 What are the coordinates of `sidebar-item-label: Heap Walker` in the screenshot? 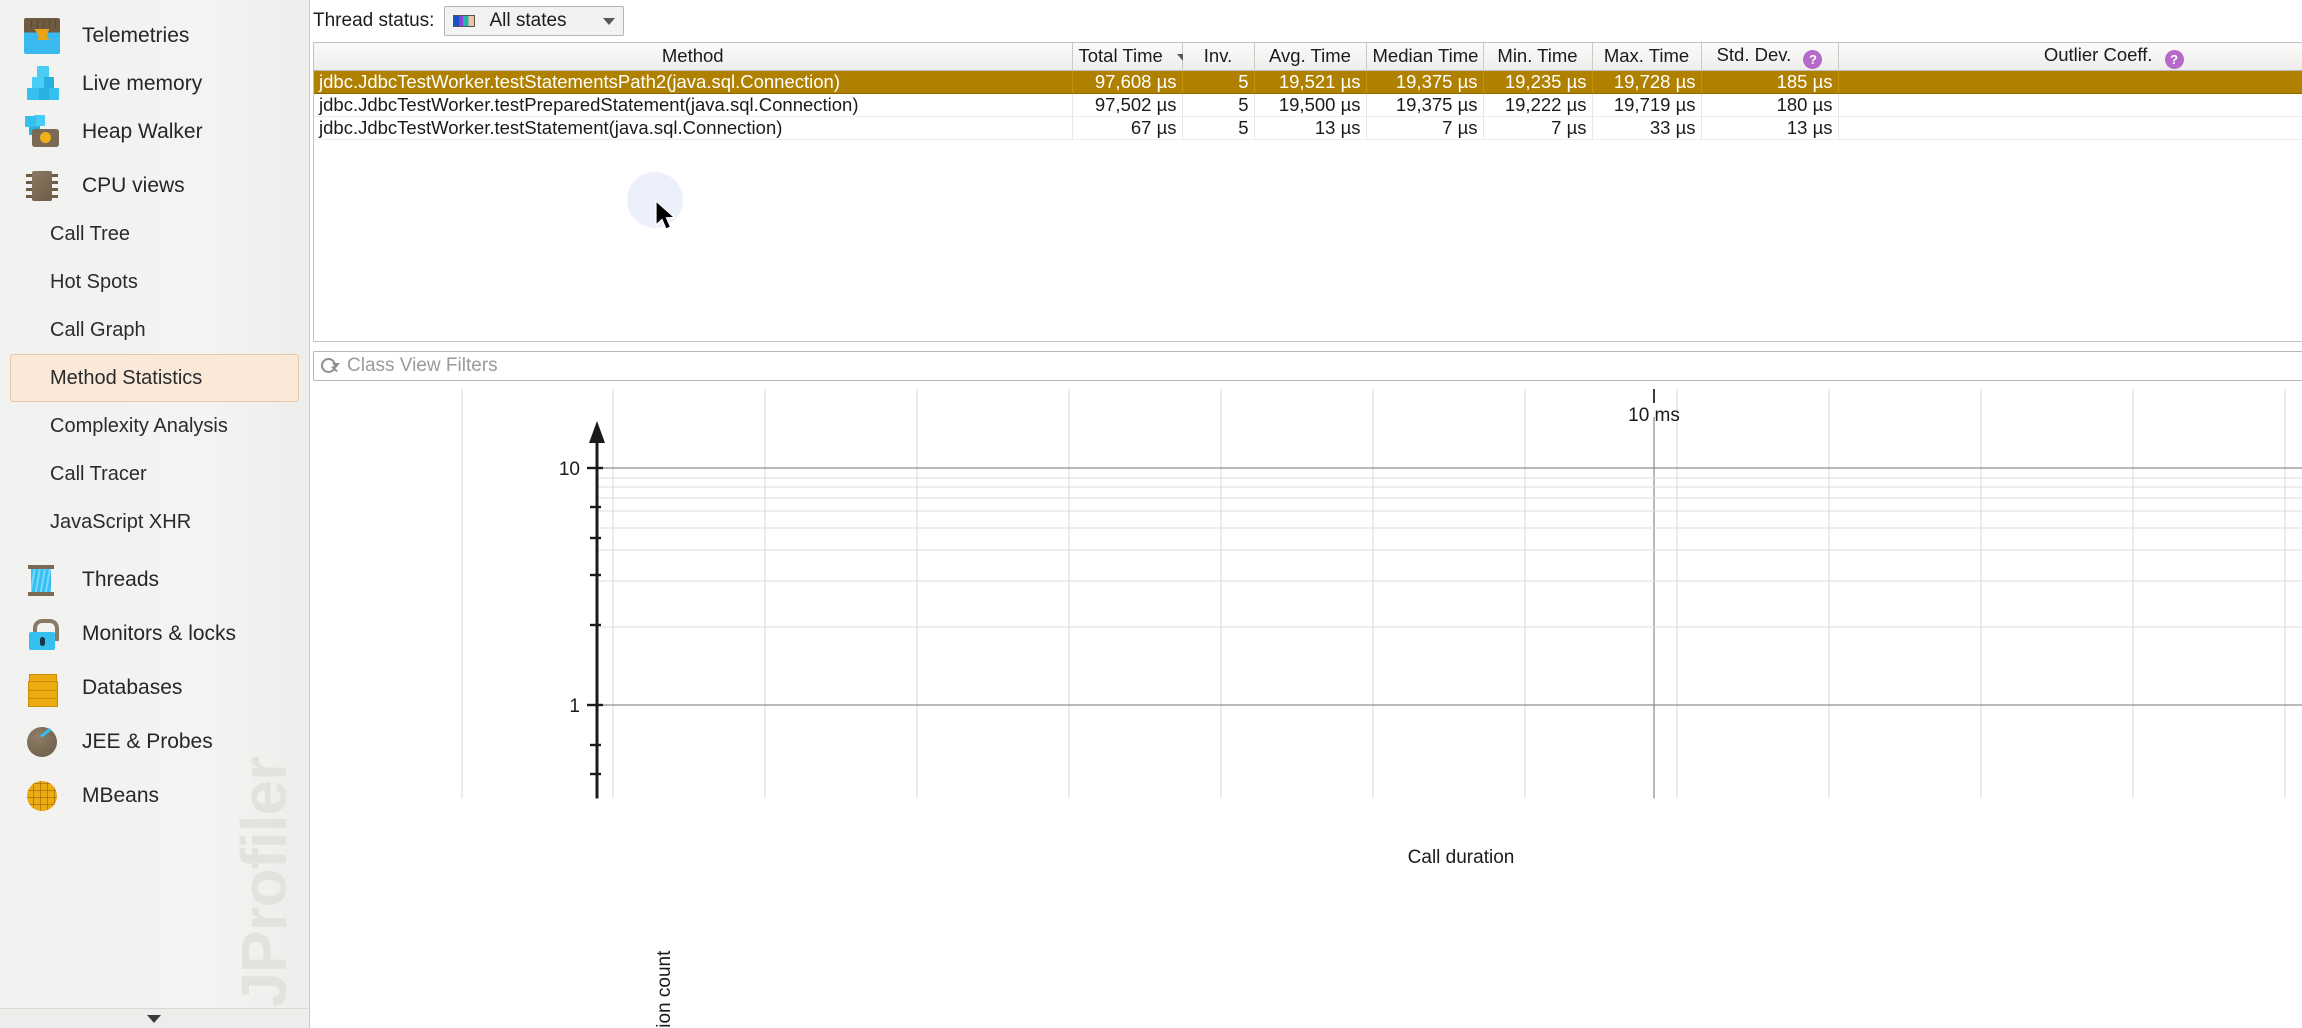 It's located at (142, 131).